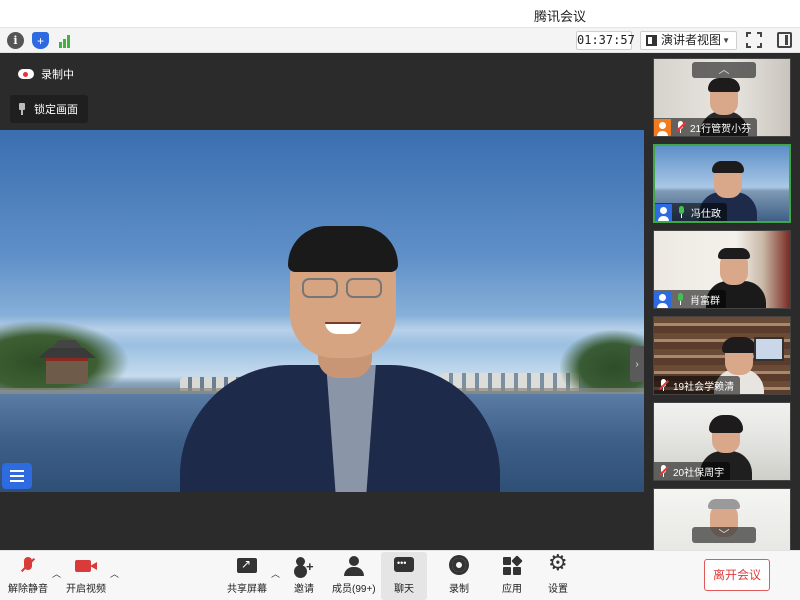 This screenshot has width=800, height=600. Describe the element at coordinates (57, 75) in the screenshot. I see `recording-label: 录制中` at that location.